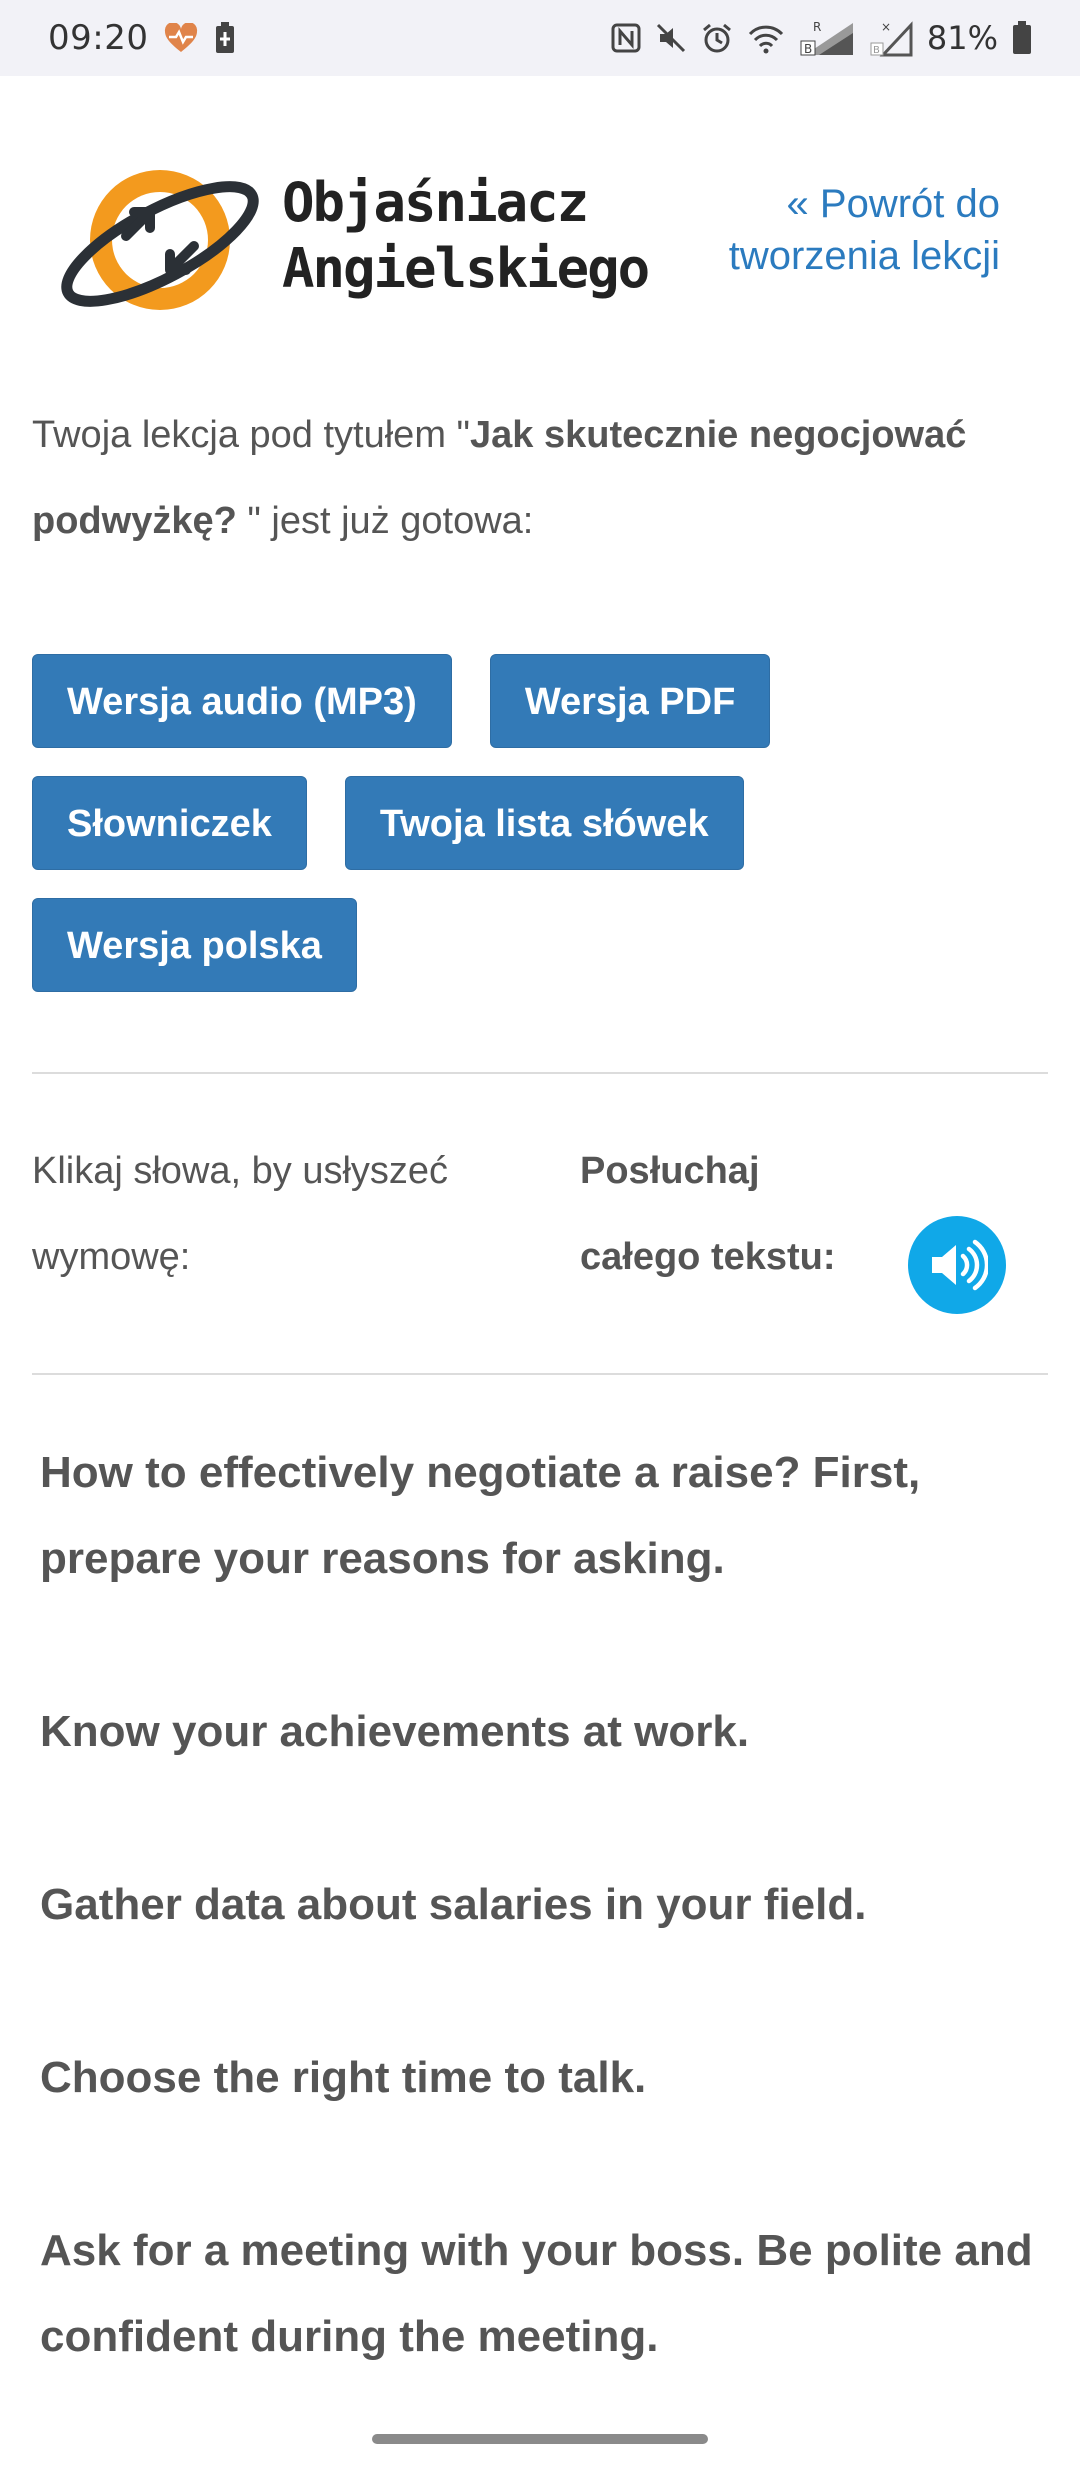 The width and height of the screenshot is (1080, 2467). What do you see at coordinates (540, 2439) in the screenshot?
I see `home-indicator` at bounding box center [540, 2439].